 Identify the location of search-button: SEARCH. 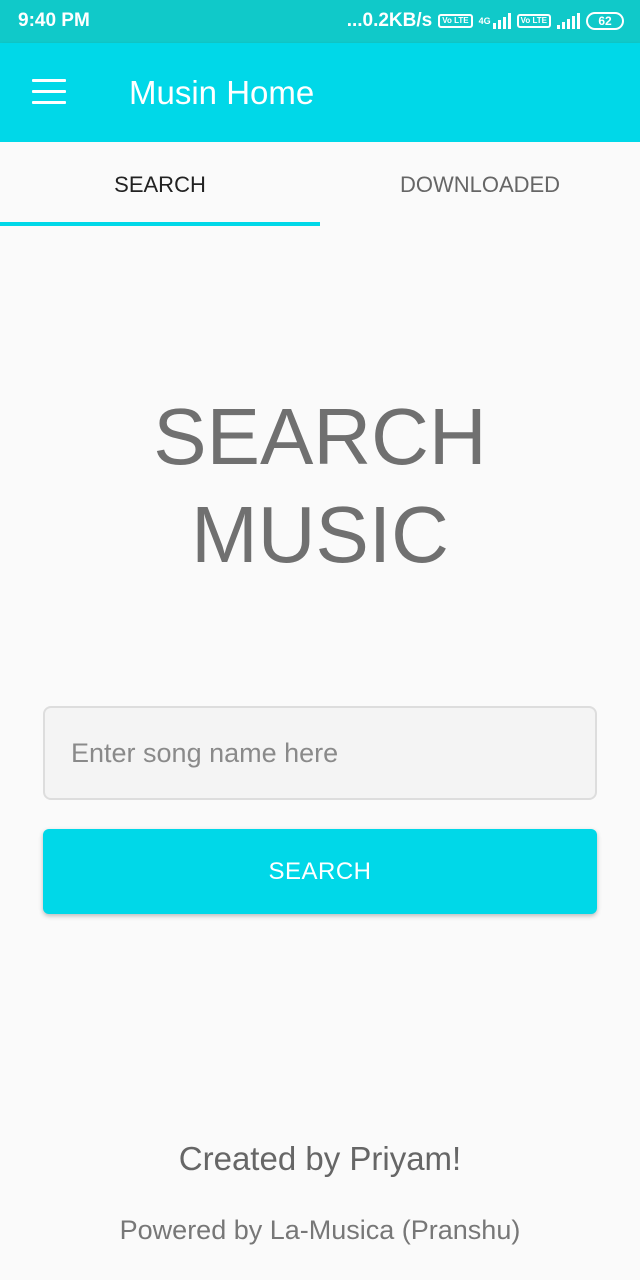
(320, 871).